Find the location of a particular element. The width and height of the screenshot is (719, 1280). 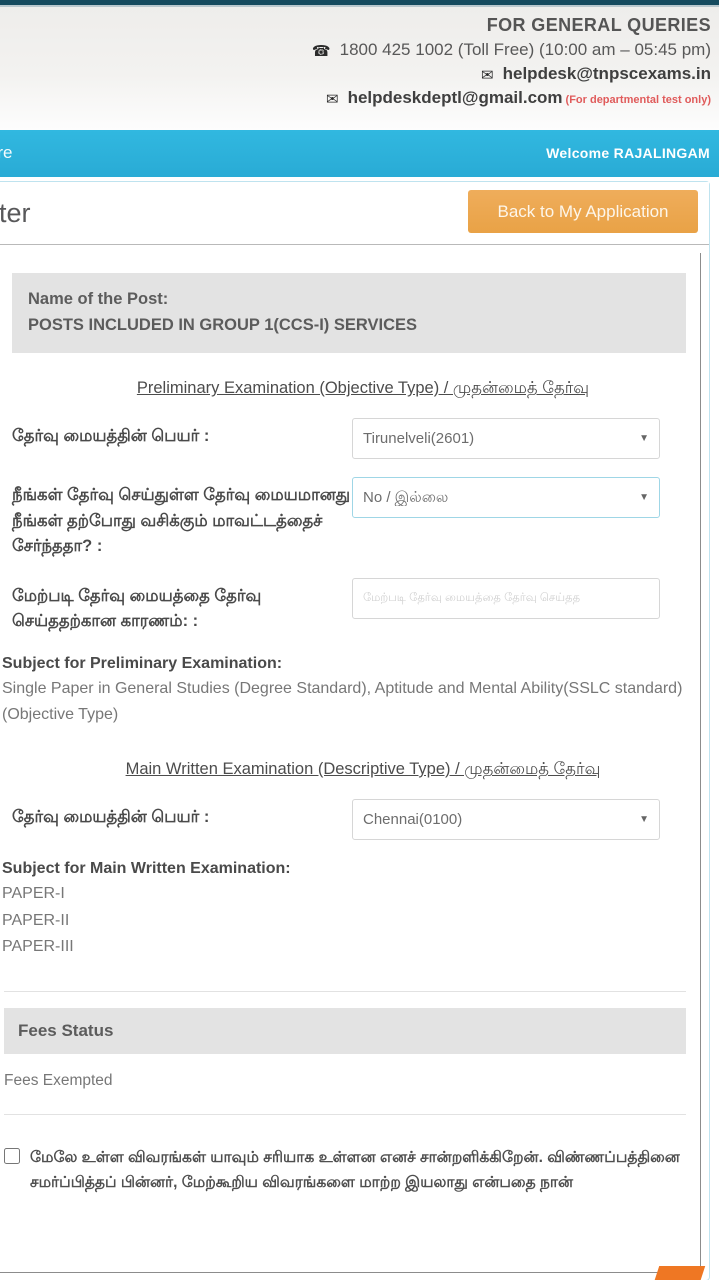

main-written-centre-select-wrap: Chennai(0100) ▼ is located at coordinates (506, 820).